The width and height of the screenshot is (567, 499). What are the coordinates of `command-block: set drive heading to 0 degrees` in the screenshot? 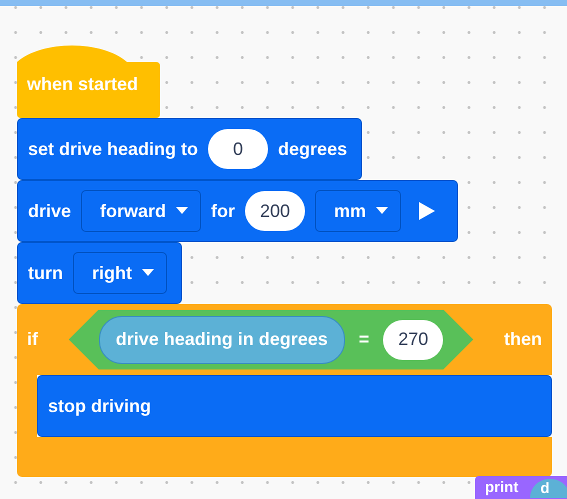 It's located at (189, 149).